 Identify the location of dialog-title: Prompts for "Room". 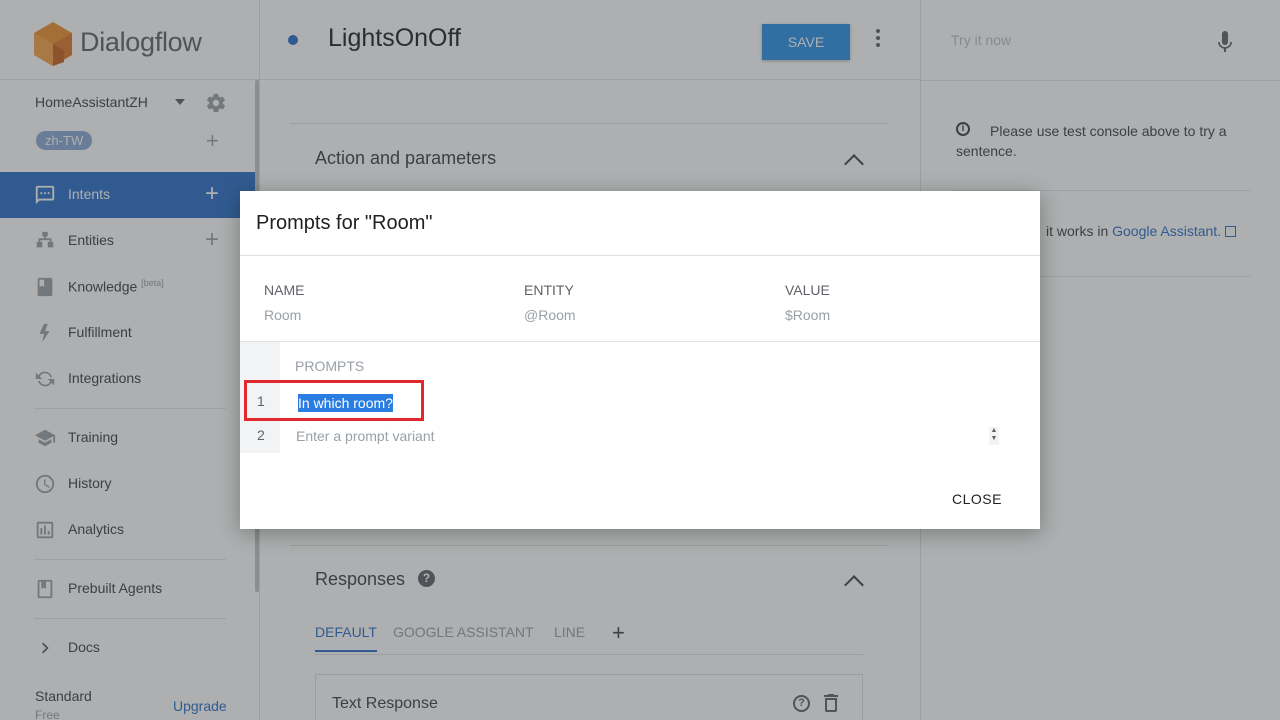
(344, 223).